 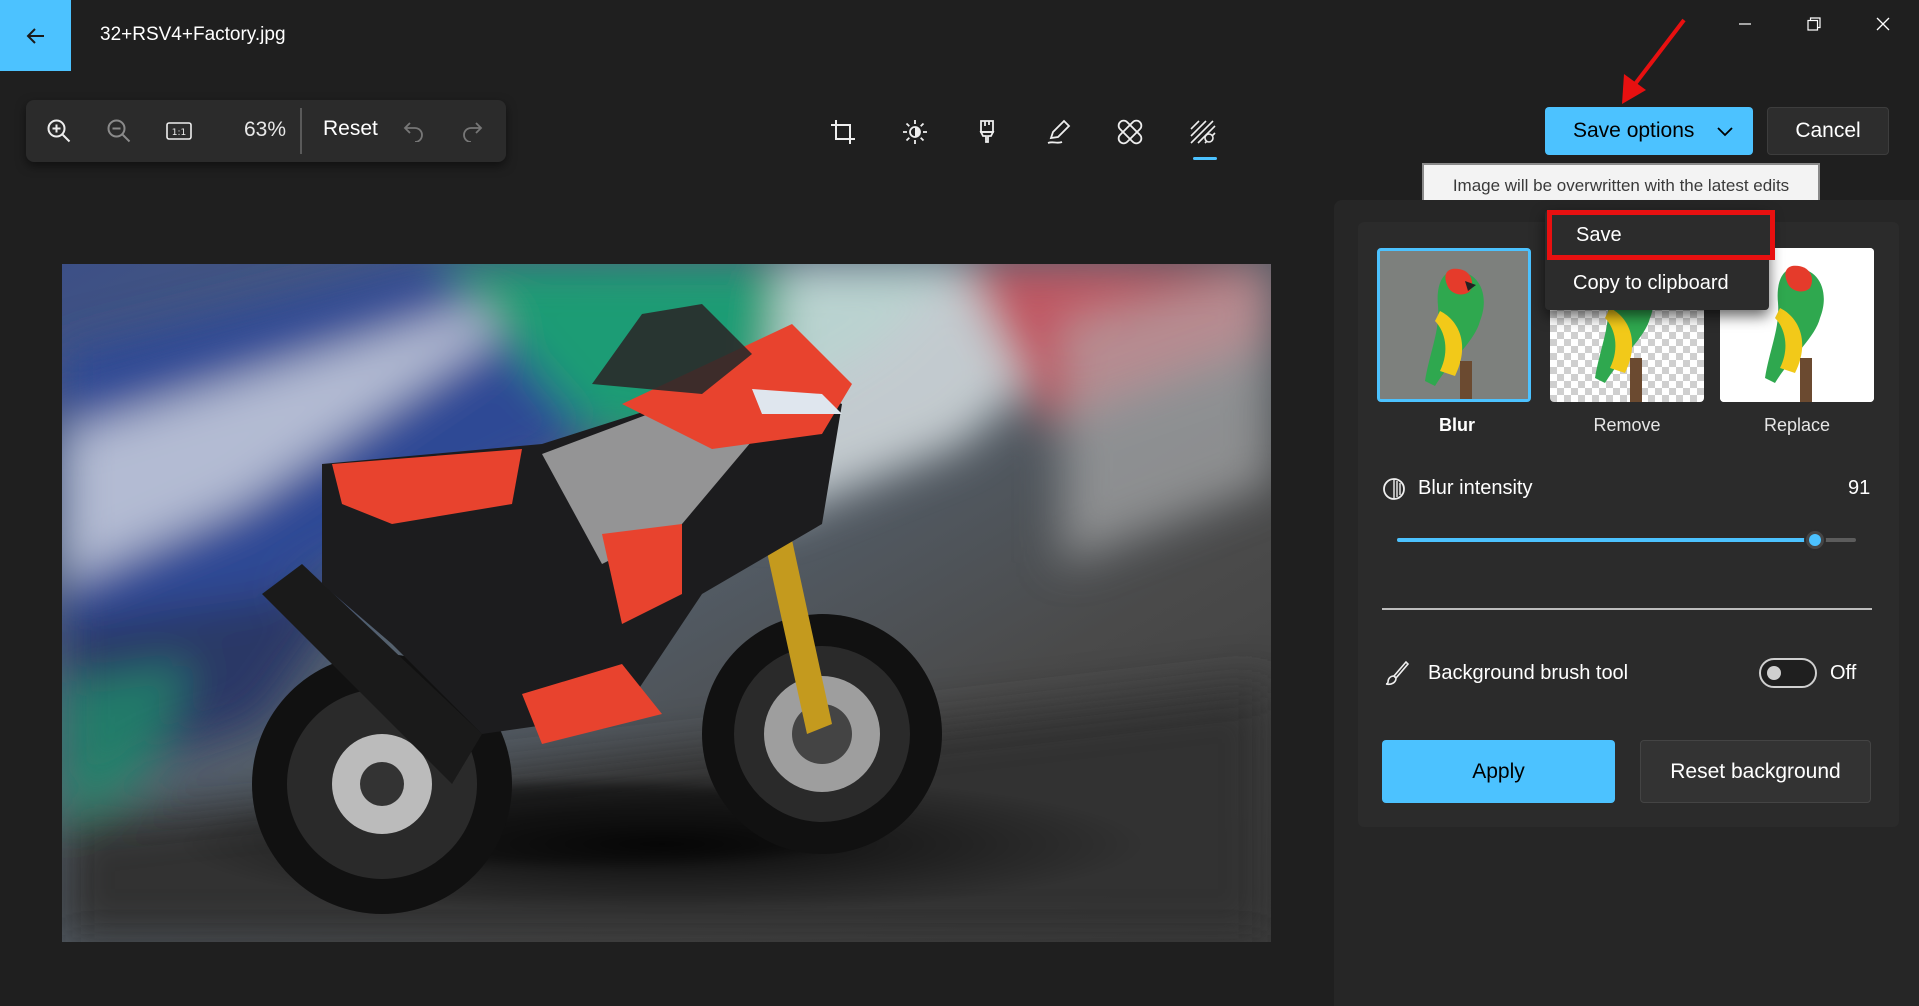 I want to click on zoom-out-button, so click(x=119, y=131).